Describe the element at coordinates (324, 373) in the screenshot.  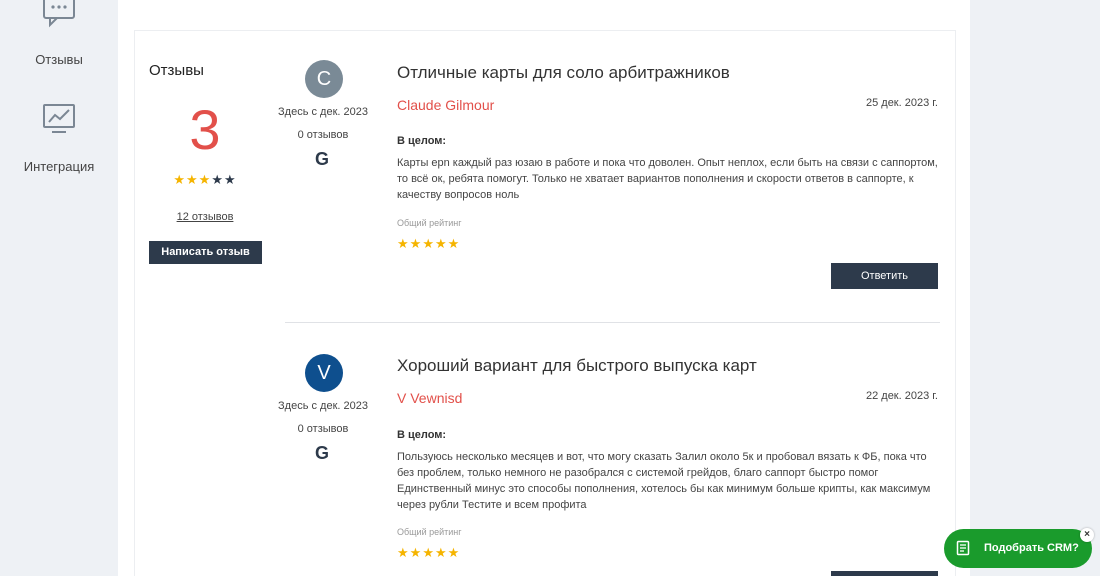
I see `avatar: V` at that location.